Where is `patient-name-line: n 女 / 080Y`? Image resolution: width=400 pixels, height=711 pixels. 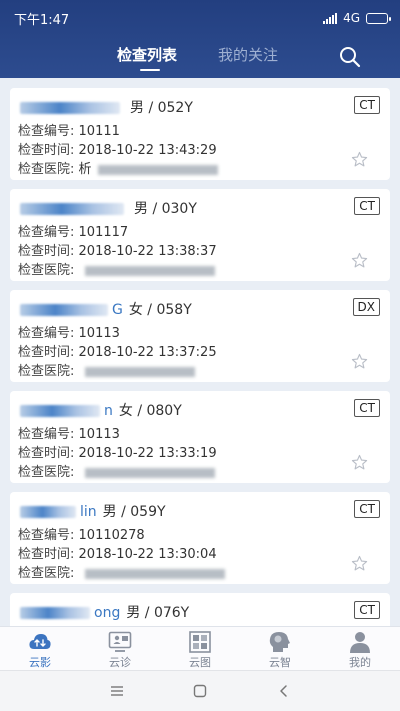
patient-name-line: n 女 / 080Y is located at coordinates (101, 410).